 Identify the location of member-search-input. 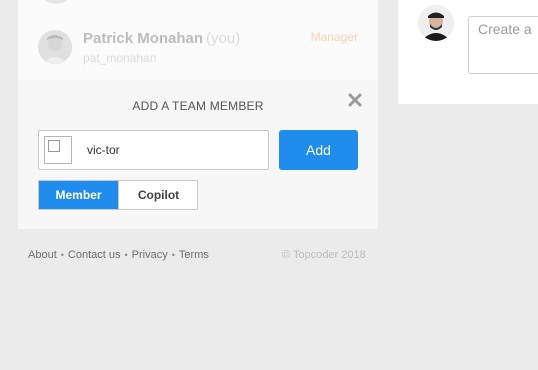
(172, 150).